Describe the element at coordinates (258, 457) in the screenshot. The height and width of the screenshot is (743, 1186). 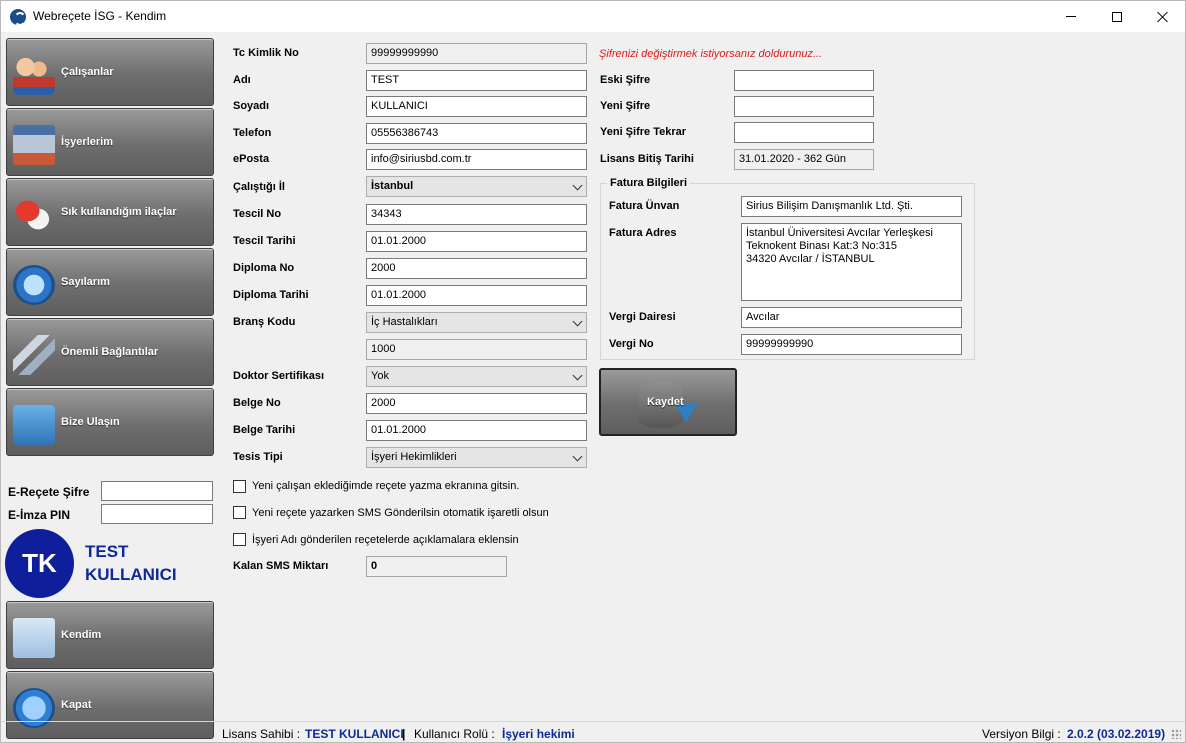
I see `tesis-label: Tesis Tipi` at that location.